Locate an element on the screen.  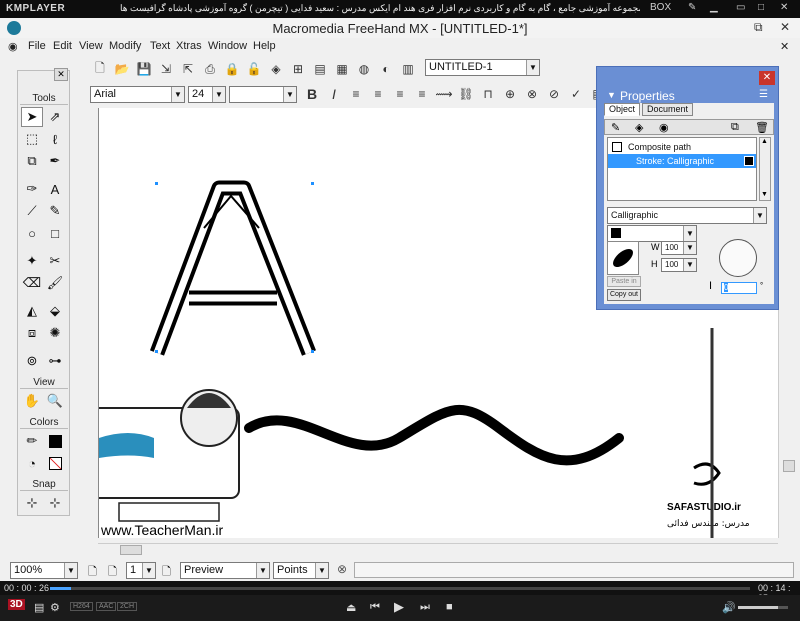
player-seek-bar: 00 : 00 : 26 00 : 14 : 35 is located at coordinates (400, 592).